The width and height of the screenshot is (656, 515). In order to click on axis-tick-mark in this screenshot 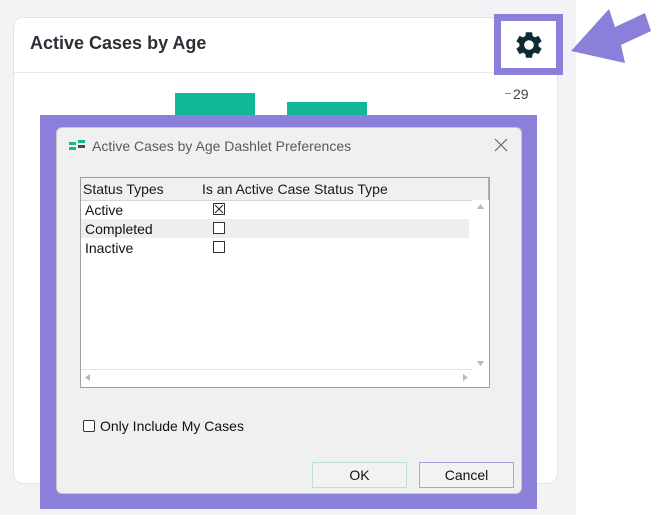, I will do `click(508, 93)`.